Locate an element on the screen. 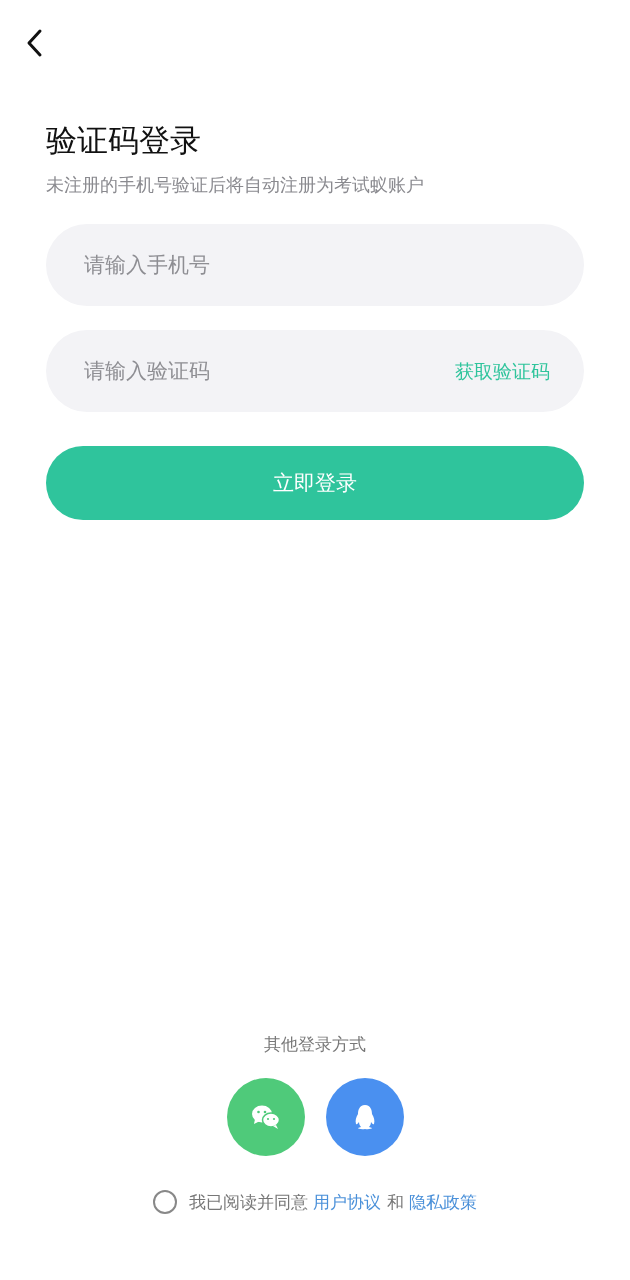 Image resolution: width=630 pixels, height=1280 pixels. subtitle-text: 未注册的手机号验证后将自动注册为考试蚁账户 is located at coordinates (235, 185).